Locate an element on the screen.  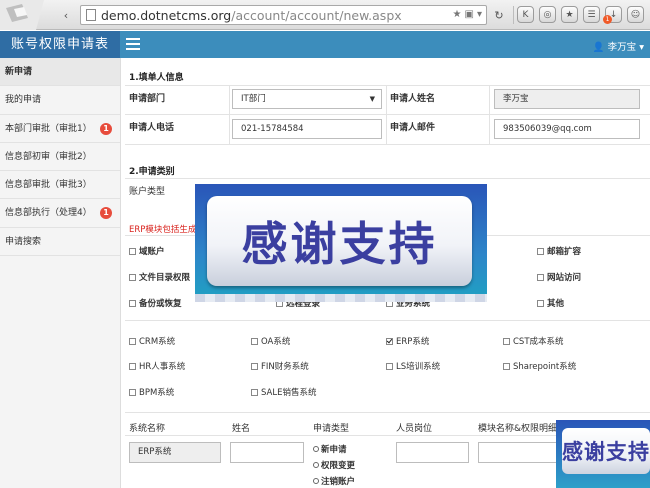
thanks-banner: 感谢支持 is located at coordinates (341, 243).